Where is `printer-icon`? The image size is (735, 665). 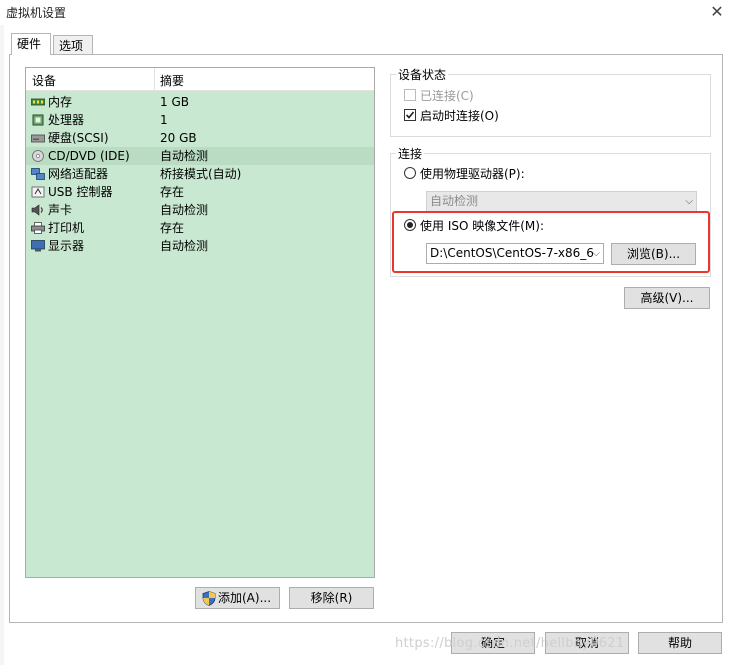
printer-icon is located at coordinates (38, 228).